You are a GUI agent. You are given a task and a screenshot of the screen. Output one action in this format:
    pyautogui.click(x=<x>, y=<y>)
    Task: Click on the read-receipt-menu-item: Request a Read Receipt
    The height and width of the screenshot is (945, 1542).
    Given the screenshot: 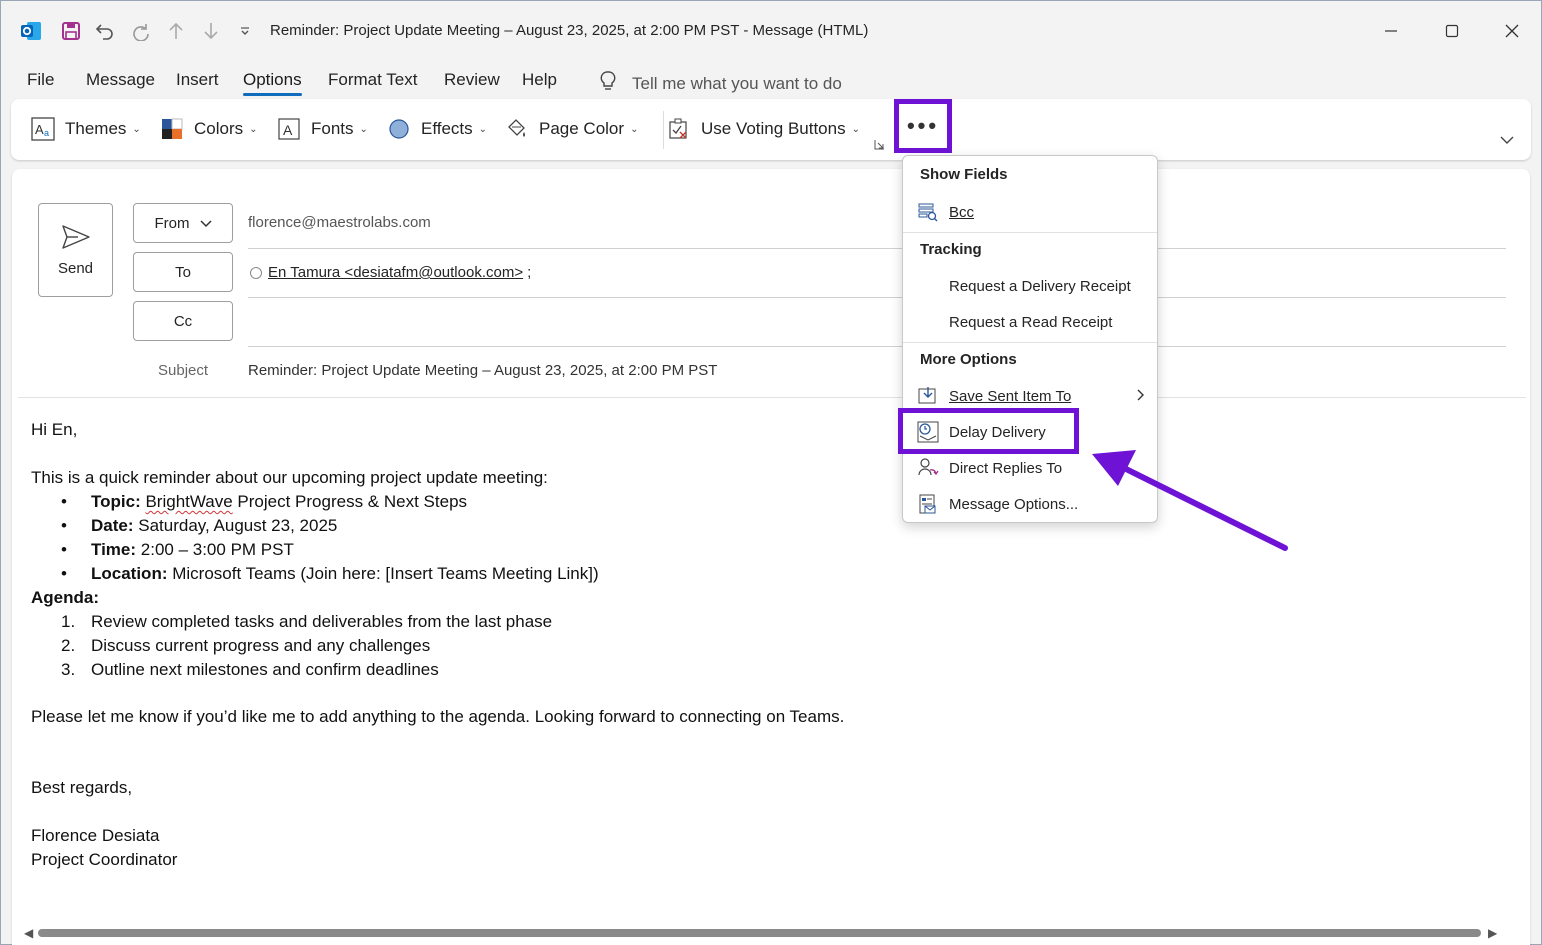 What is the action you would take?
    pyautogui.click(x=1030, y=322)
    